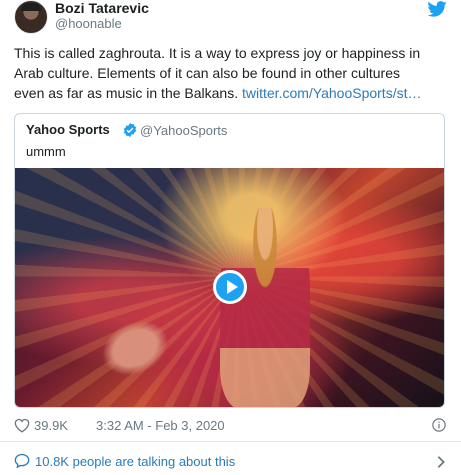  I want to click on performer-figure, so click(265, 307).